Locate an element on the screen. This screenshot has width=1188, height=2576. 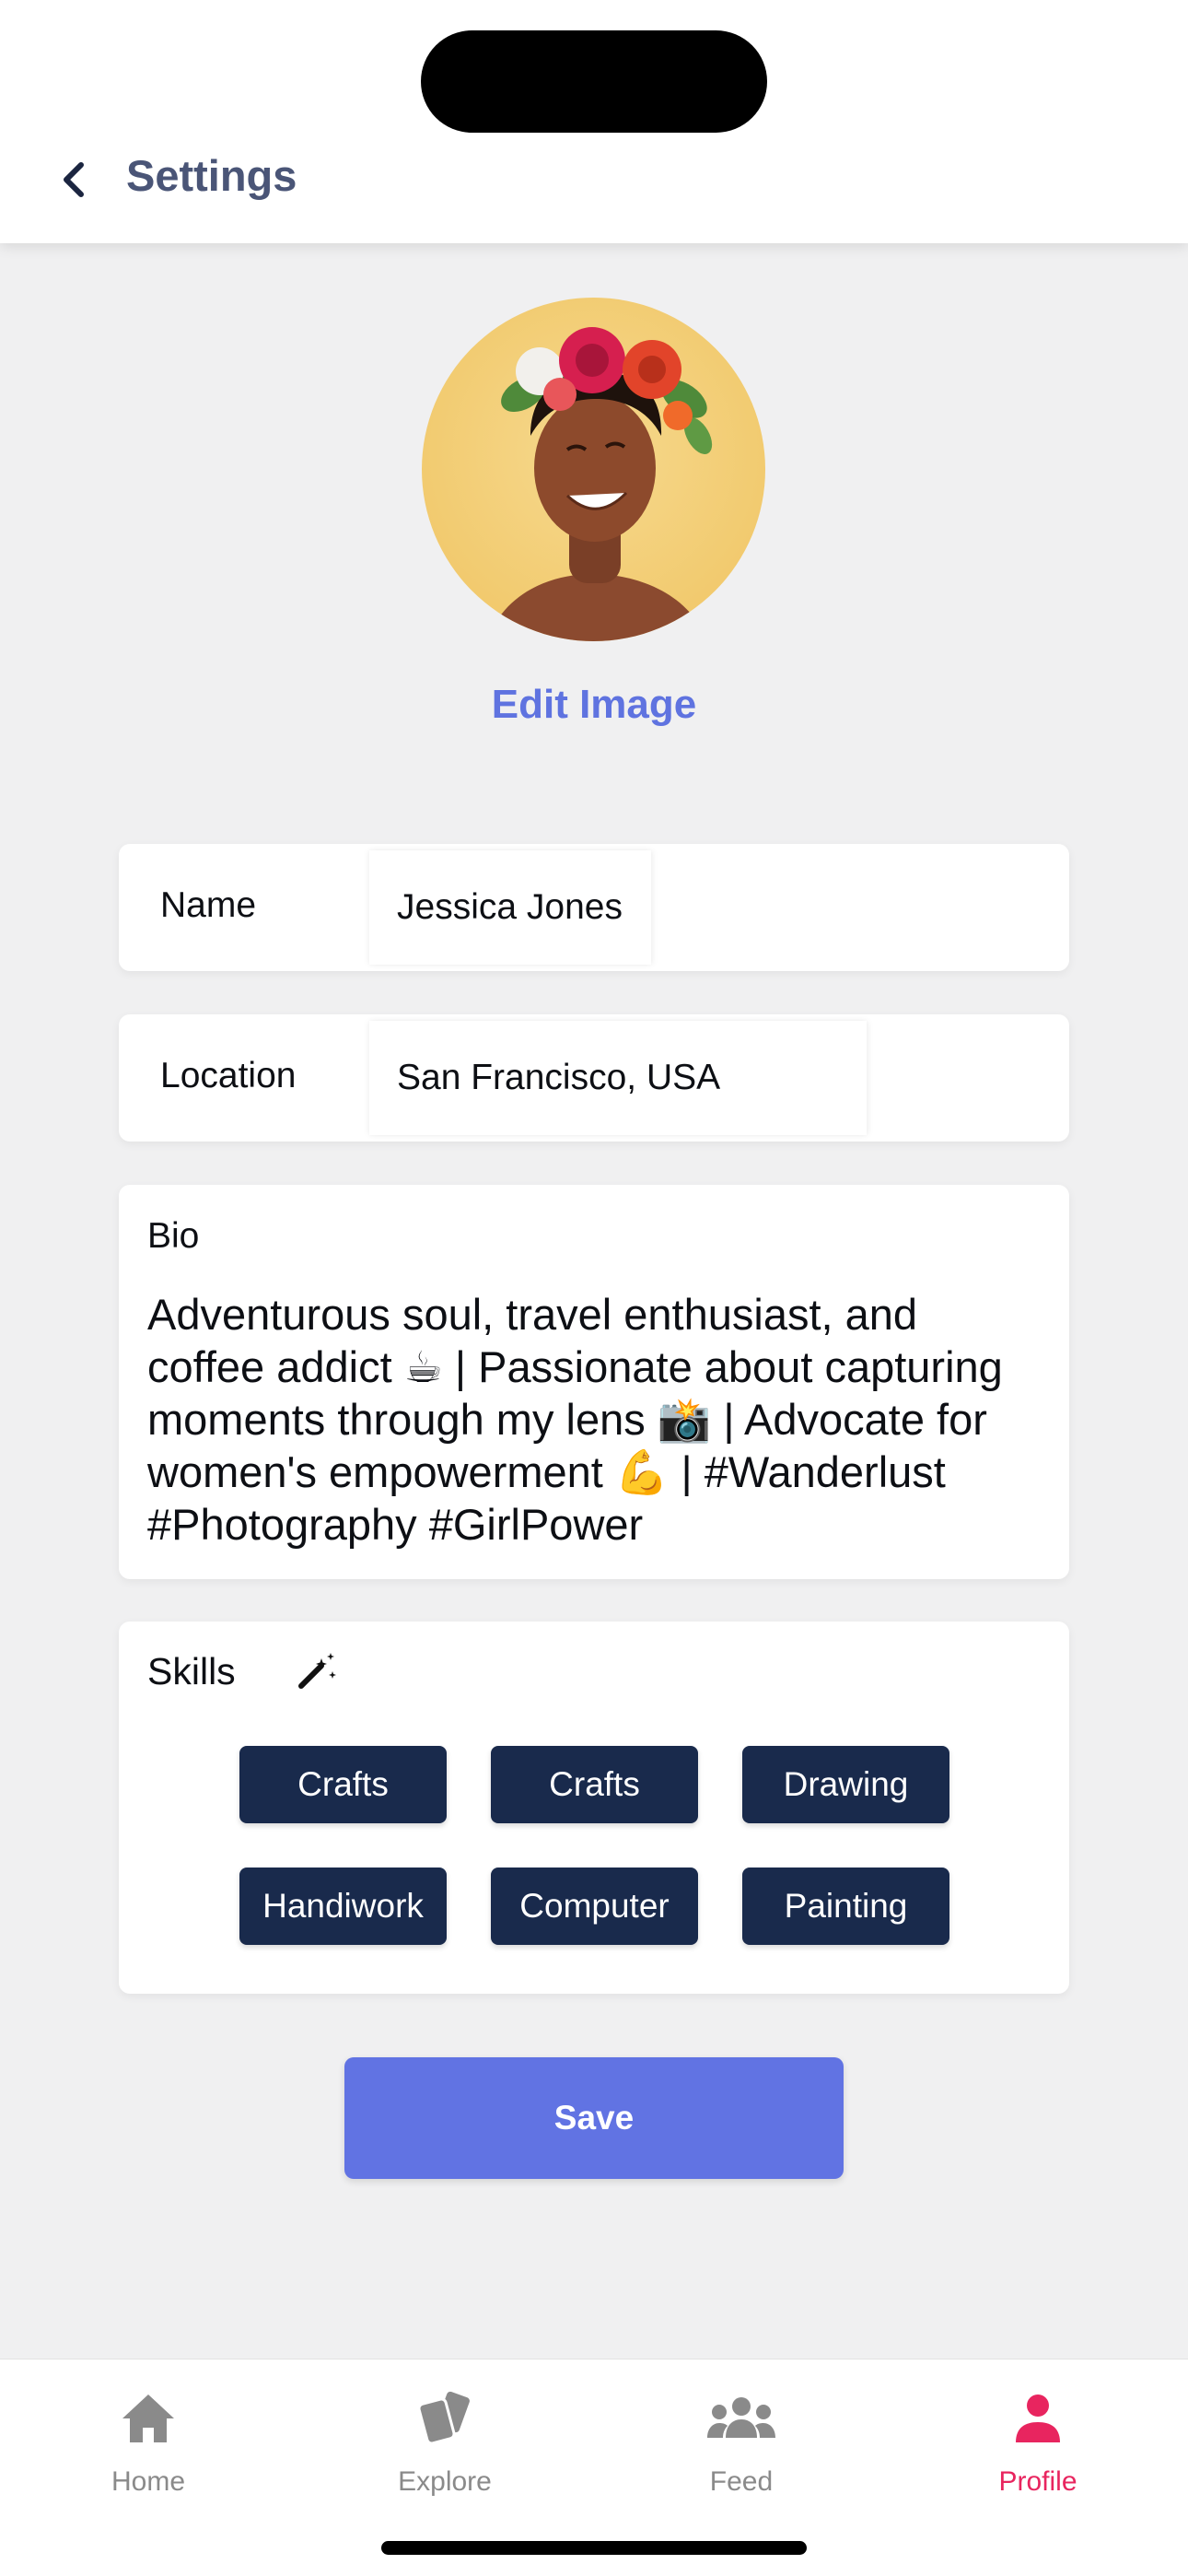
tab-feed-label: Feed is located at coordinates (741, 2481).